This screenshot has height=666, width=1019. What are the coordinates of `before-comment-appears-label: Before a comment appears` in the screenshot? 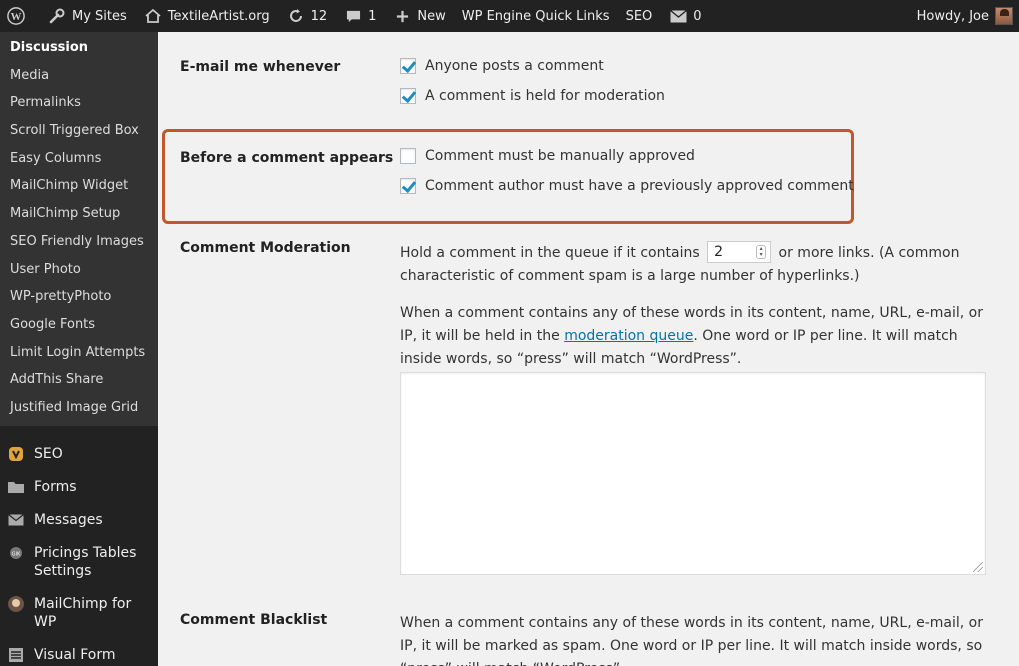 It's located at (287, 158).